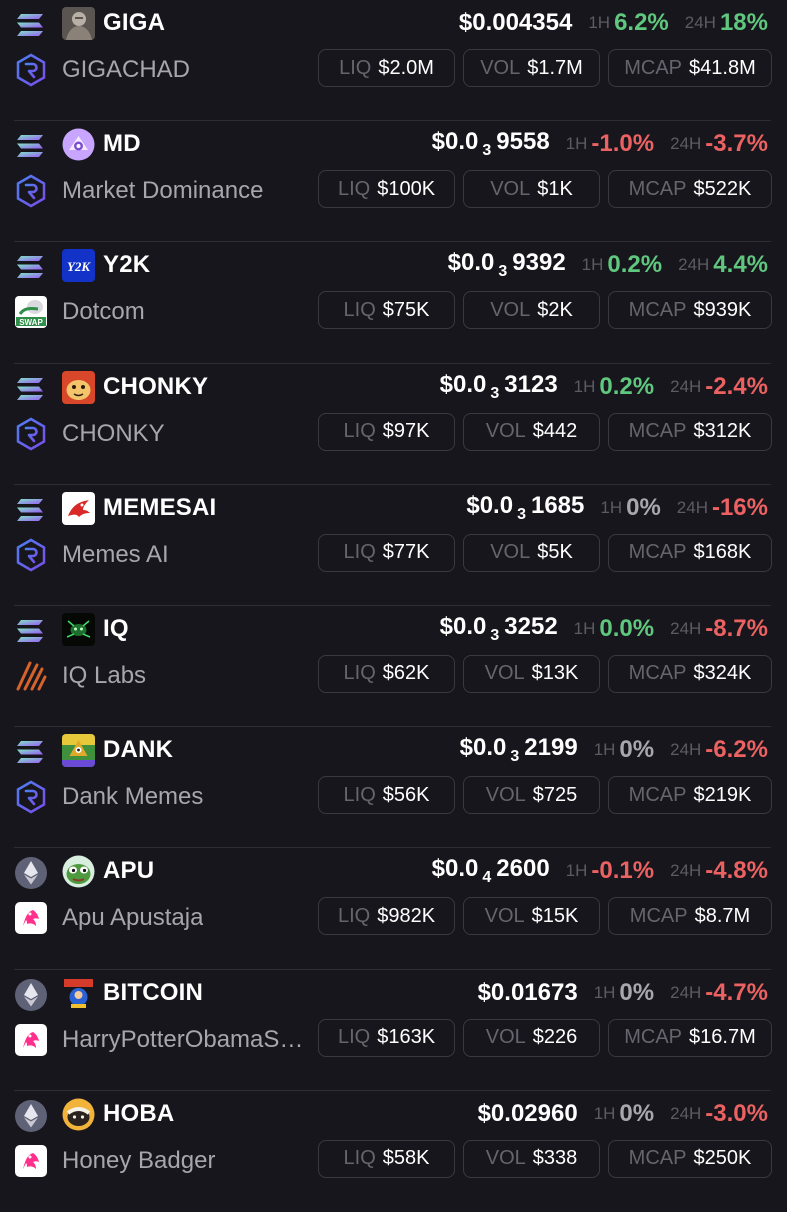  Describe the element at coordinates (690, 916) in the screenshot. I see `market-cap-pill: MCAP $8.7M` at that location.